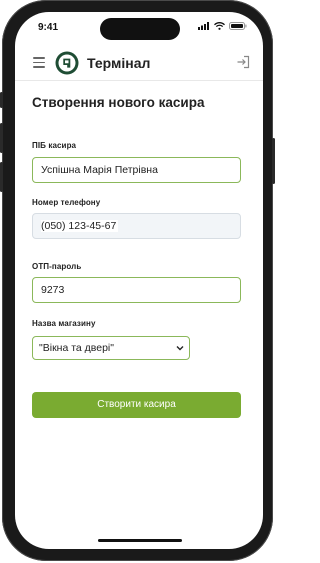  I want to click on create-cashier-button: Створити касира, so click(136, 405).